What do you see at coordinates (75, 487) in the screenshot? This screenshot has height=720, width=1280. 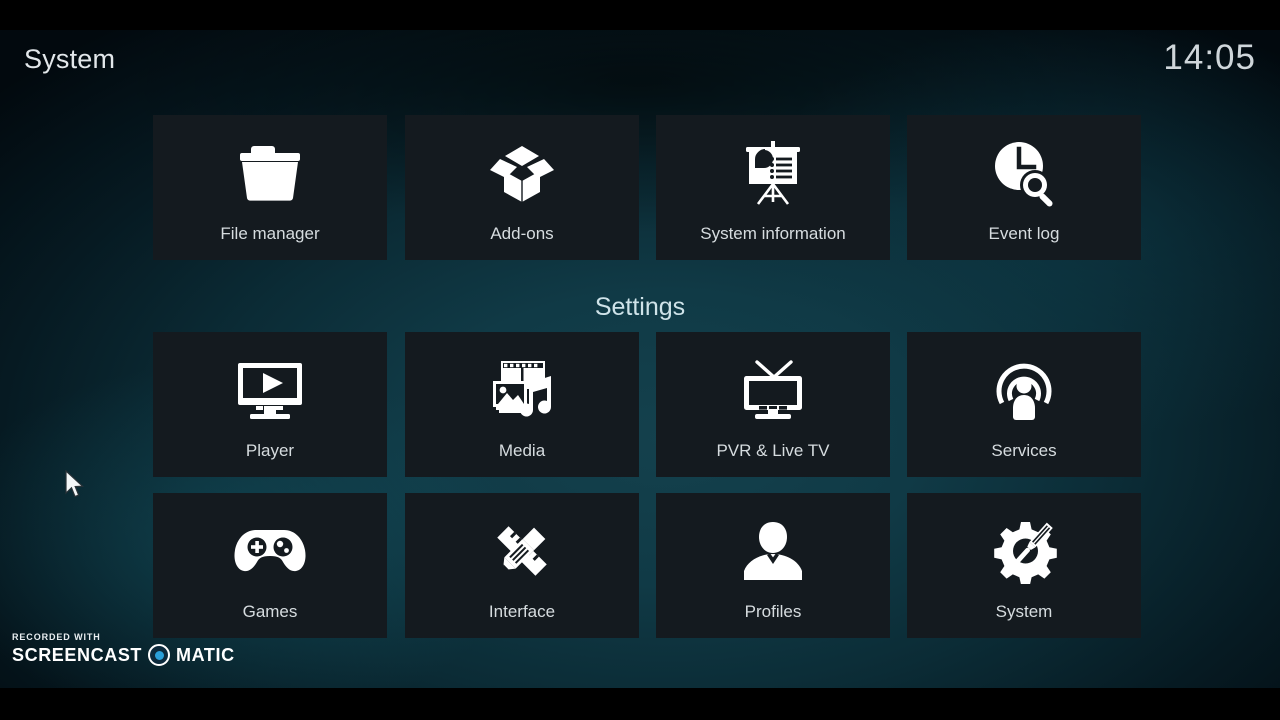 I see `mouse-cursor` at bounding box center [75, 487].